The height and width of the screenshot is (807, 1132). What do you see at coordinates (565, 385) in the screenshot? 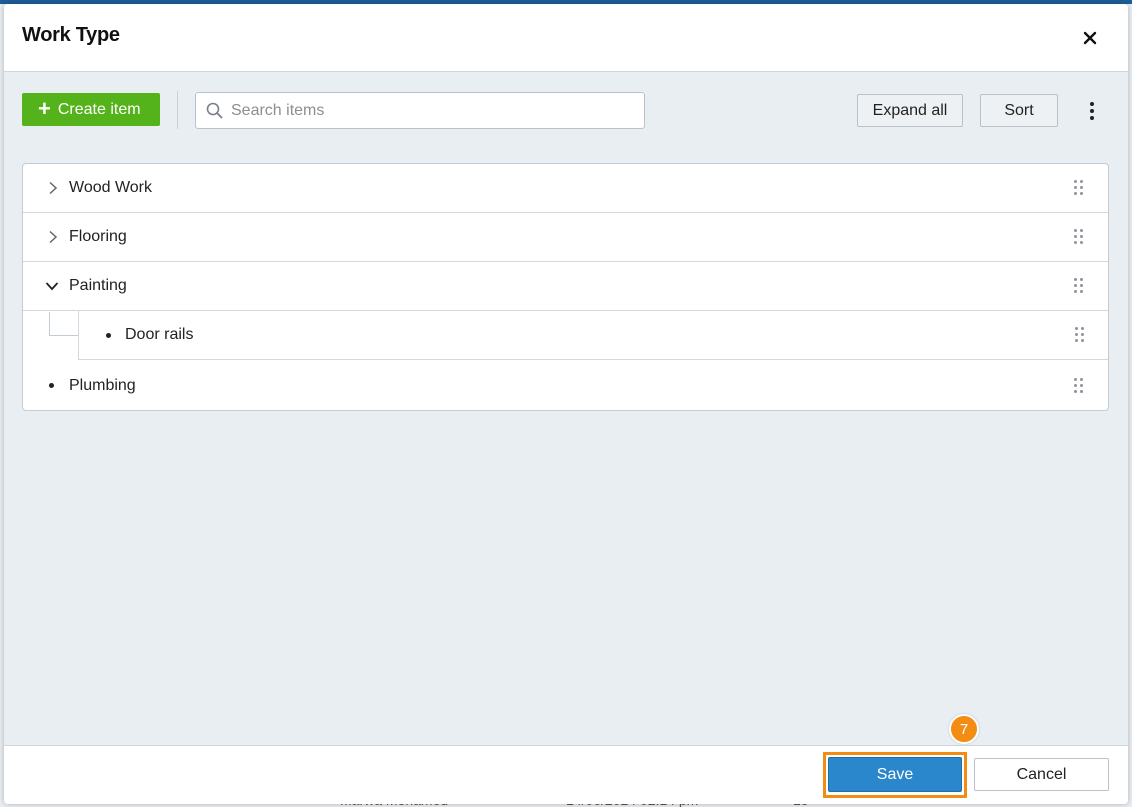
I see `tree-item-plumbing: Plumbing` at bounding box center [565, 385].